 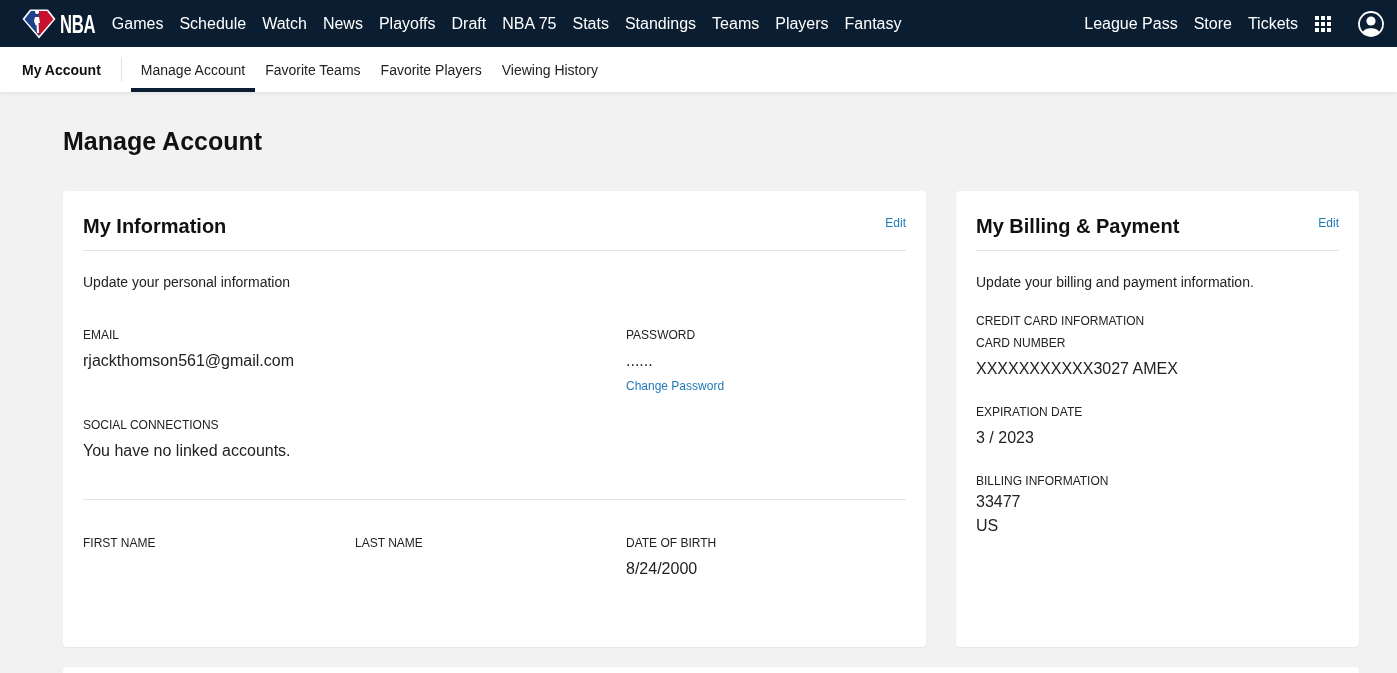 What do you see at coordinates (1077, 369) in the screenshot?
I see `field-value: XXXXXXXXXXX3027 AMEX` at bounding box center [1077, 369].